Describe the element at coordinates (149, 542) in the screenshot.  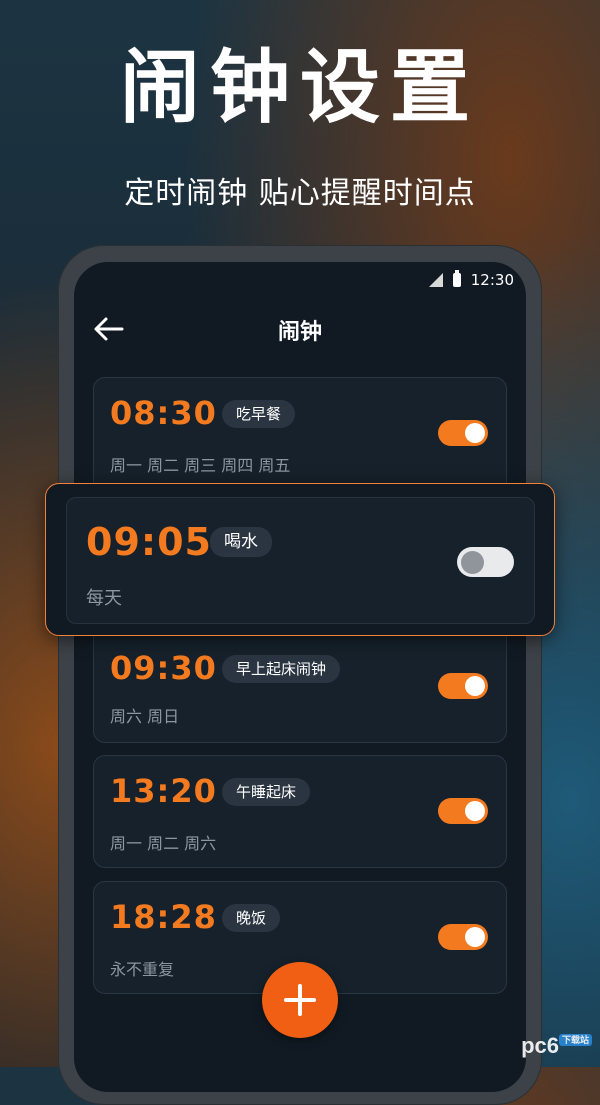
I see `alarm-time: 09:05` at that location.